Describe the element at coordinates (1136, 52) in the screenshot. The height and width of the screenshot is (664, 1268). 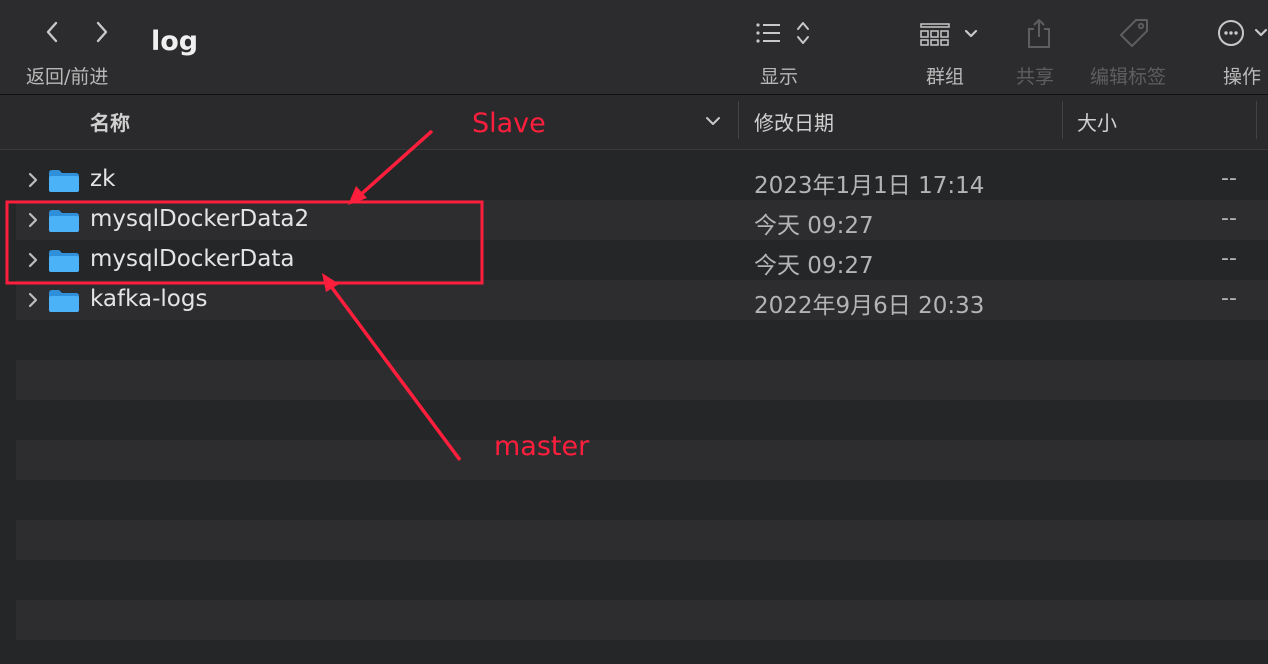
I see `edit-tags-button: 编辑标签` at that location.